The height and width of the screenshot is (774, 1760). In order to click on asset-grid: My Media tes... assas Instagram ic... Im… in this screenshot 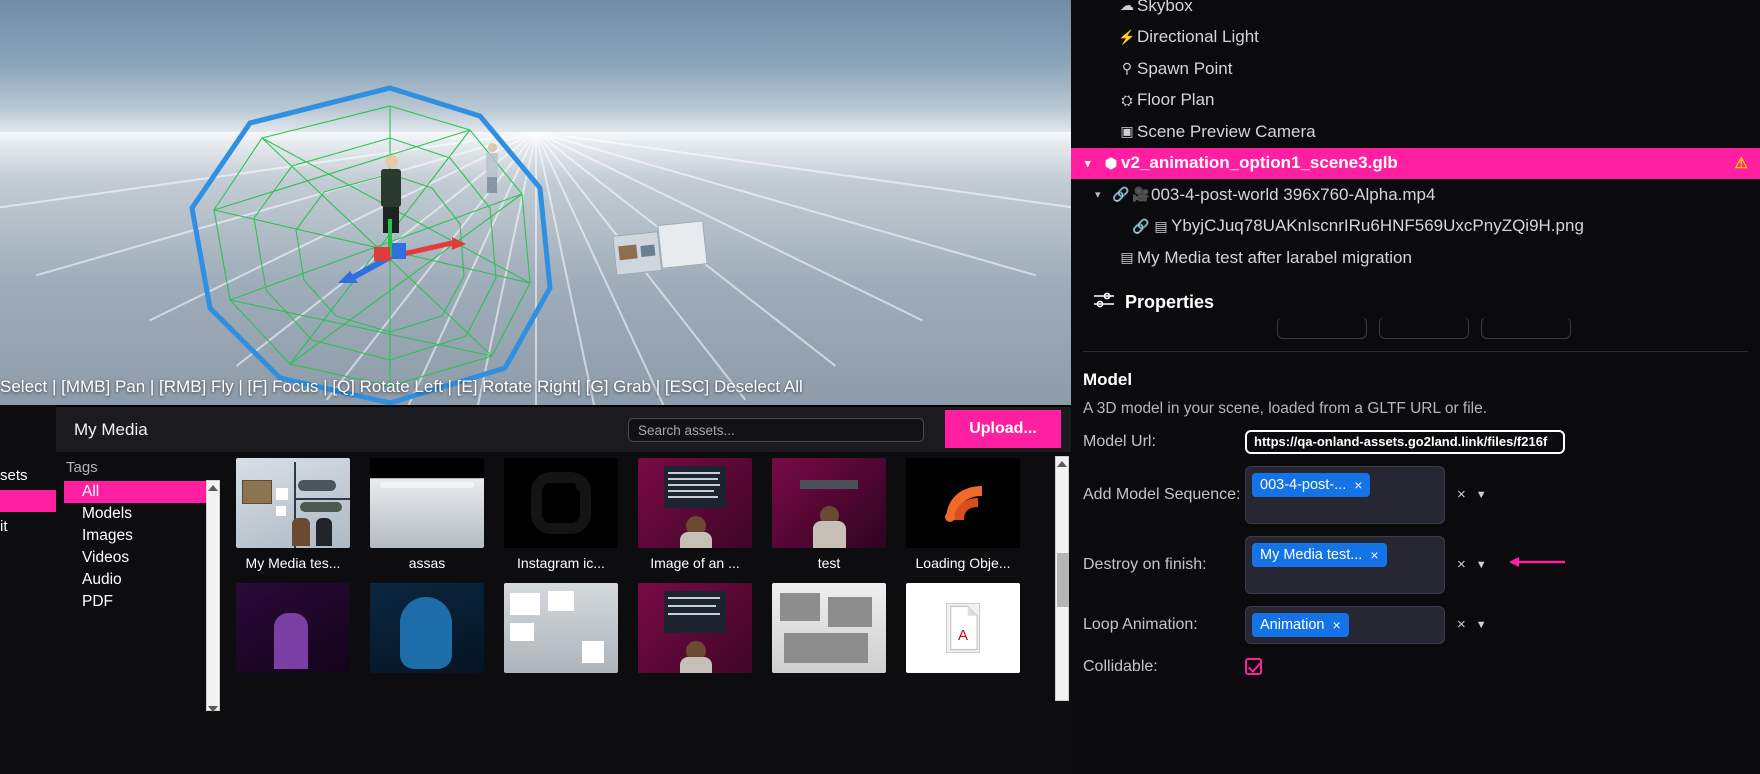, I will do `click(648, 569)`.